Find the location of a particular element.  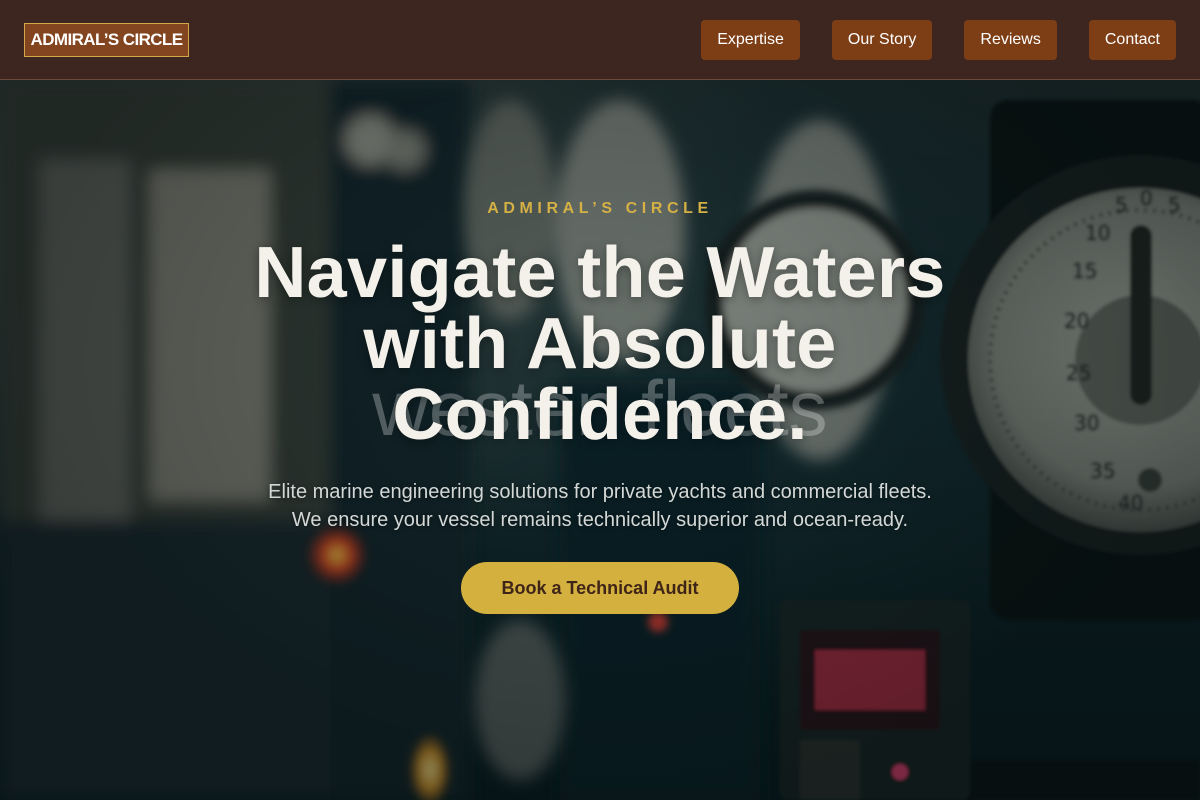

nav-contact: Contact is located at coordinates (1132, 40).